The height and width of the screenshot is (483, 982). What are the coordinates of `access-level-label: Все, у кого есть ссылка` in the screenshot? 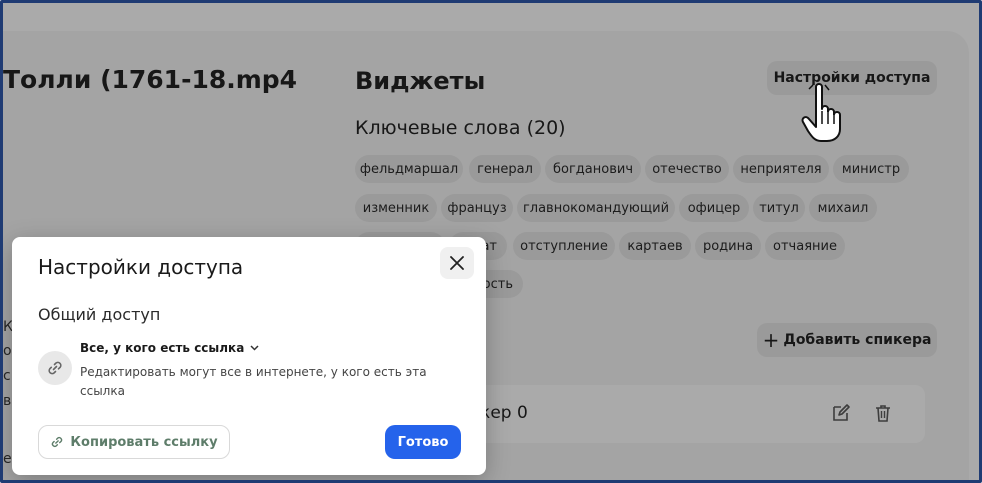 It's located at (162, 348).